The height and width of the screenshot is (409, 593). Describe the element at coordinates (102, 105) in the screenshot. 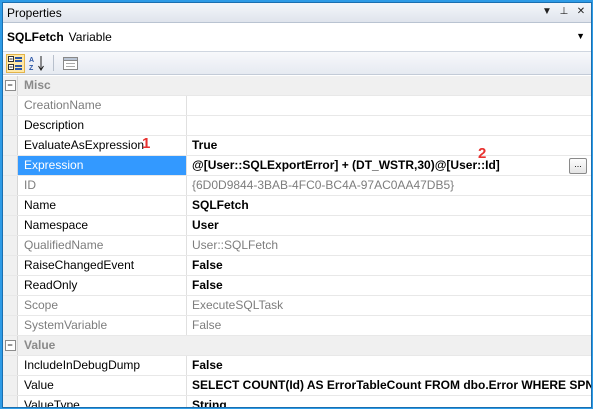

I see `property-name: CreationName` at that location.